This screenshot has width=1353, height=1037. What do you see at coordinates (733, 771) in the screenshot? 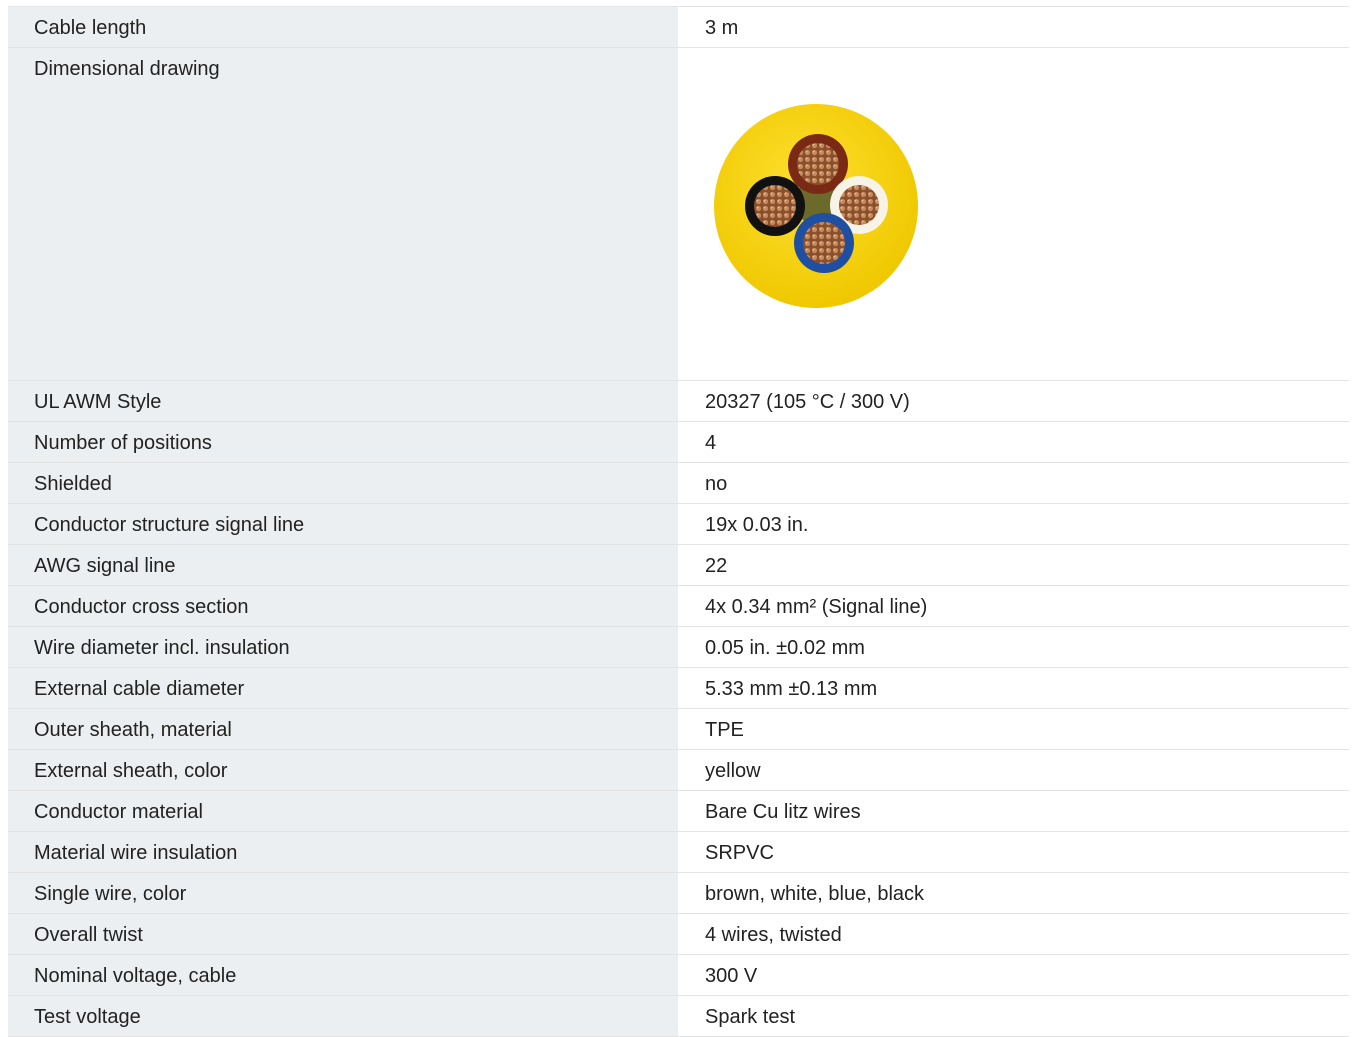
I see `spec-value: yellow` at bounding box center [733, 771].